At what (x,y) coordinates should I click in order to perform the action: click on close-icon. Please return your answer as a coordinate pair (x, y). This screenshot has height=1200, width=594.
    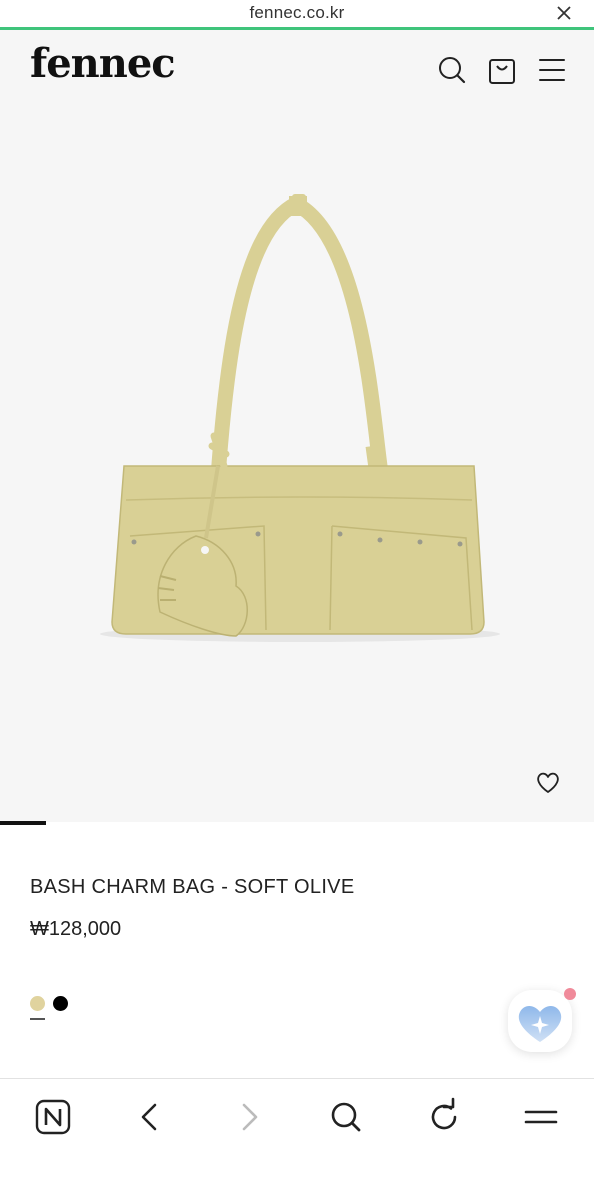
    Looking at the image, I should click on (564, 13).